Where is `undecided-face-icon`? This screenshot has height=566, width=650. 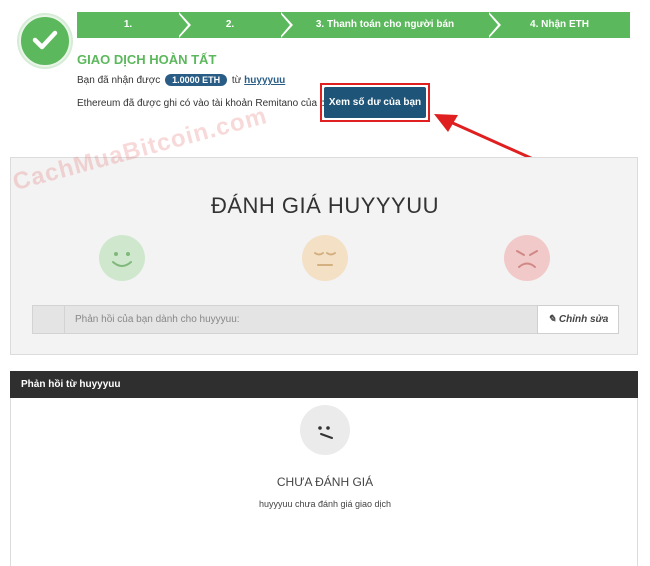
undecided-face-icon is located at coordinates (325, 430).